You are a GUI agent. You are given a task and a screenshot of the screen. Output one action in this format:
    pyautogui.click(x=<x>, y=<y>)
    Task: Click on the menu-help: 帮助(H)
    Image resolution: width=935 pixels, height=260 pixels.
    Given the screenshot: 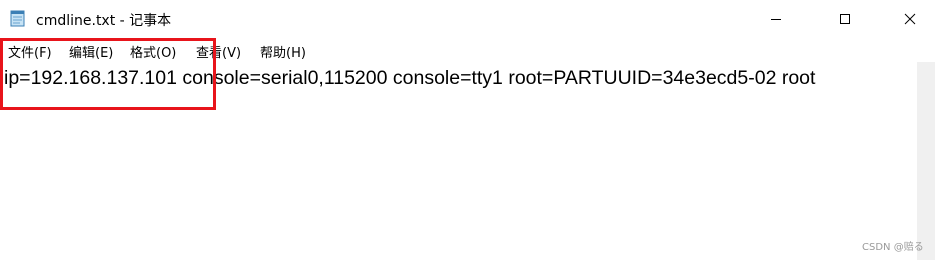 What is the action you would take?
    pyautogui.click(x=283, y=51)
    